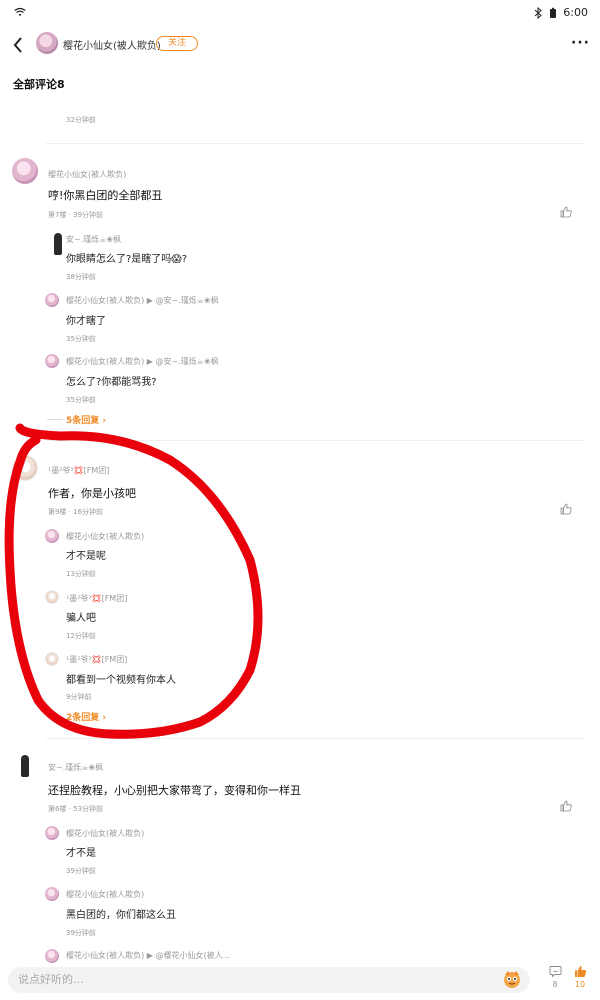  What do you see at coordinates (555, 984) in the screenshot?
I see `comment-count: 8` at bounding box center [555, 984].